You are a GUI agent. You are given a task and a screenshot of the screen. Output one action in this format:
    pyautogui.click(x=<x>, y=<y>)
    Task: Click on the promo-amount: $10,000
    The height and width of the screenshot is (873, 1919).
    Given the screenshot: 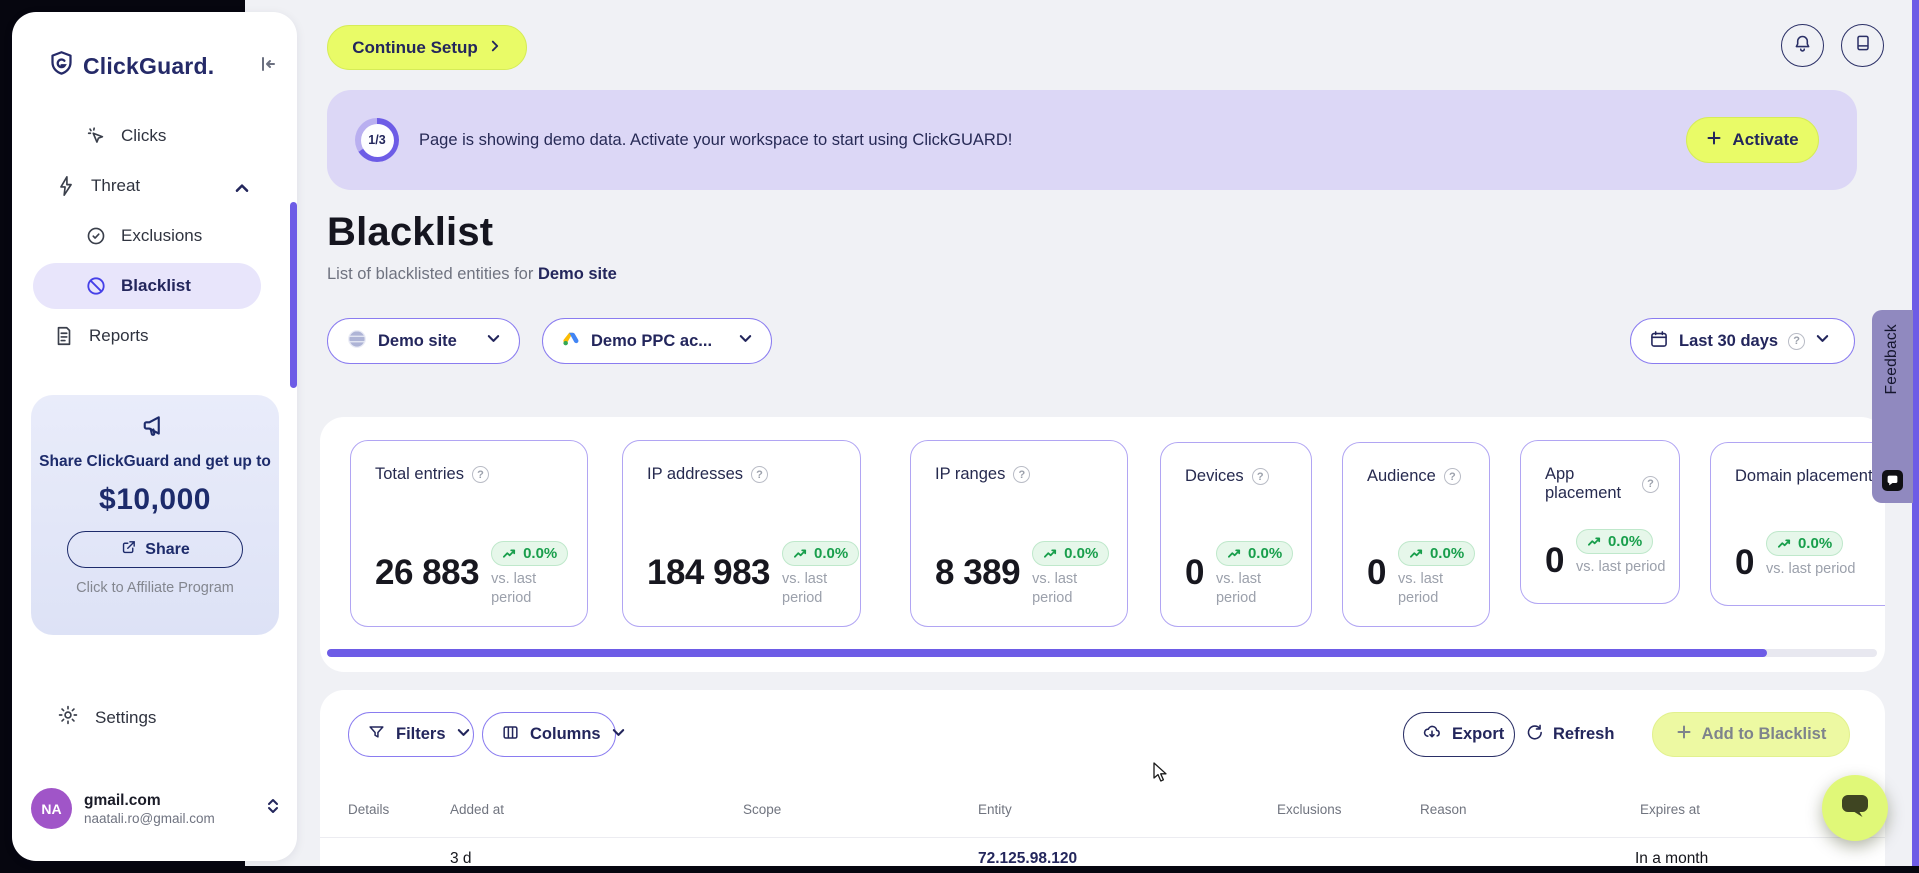 What is the action you would take?
    pyautogui.click(x=155, y=499)
    